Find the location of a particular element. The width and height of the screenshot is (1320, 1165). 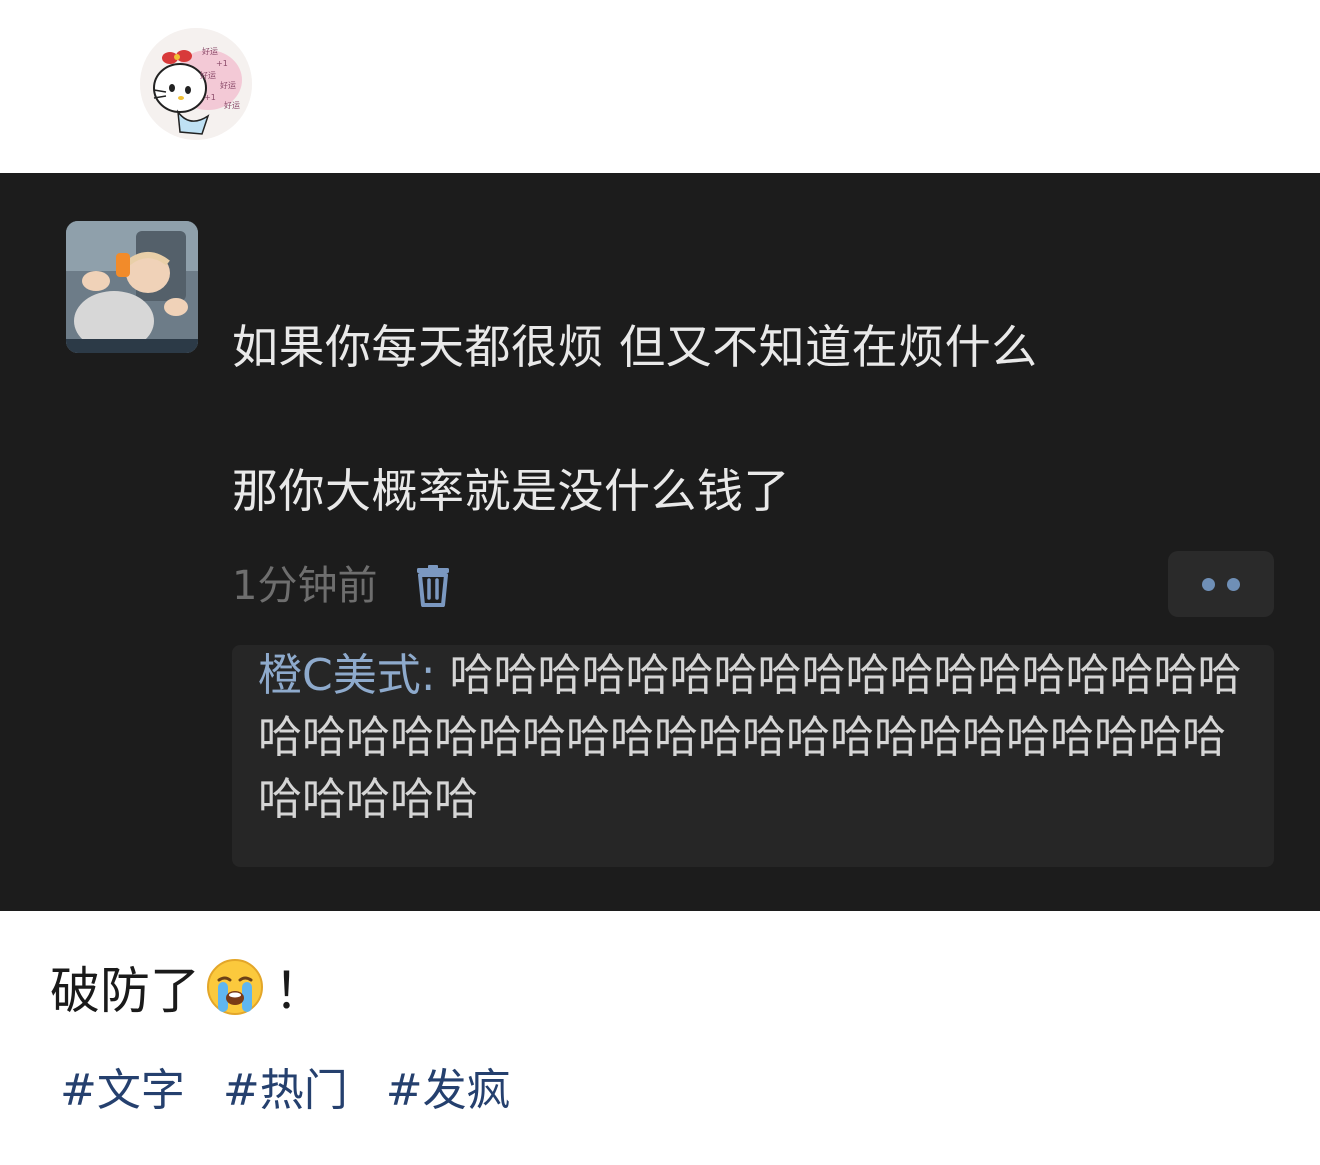

more-button is located at coordinates (1221, 584).